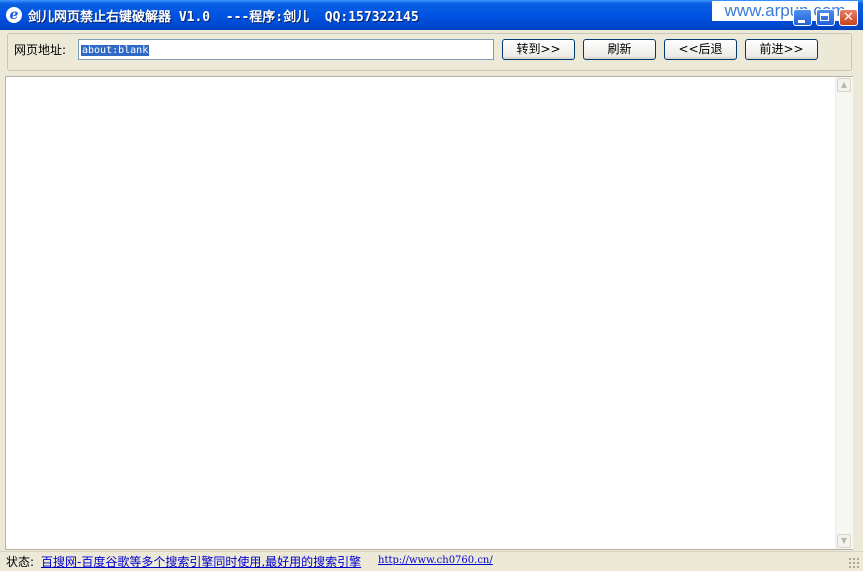 This screenshot has width=863, height=571. What do you see at coordinates (14, 15) in the screenshot?
I see `ie-icon: e` at bounding box center [14, 15].